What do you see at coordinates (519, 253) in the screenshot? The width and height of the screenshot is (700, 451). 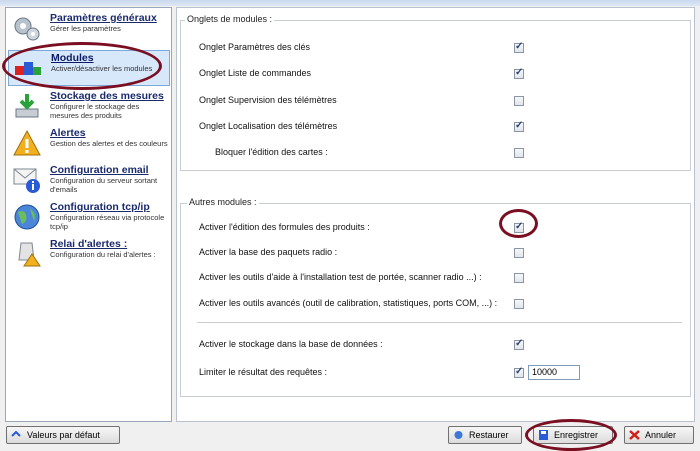 I see `radio-packets-db-checkbox` at bounding box center [519, 253].